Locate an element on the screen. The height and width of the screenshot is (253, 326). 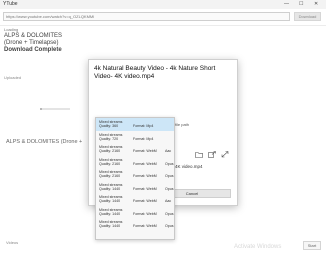
app-title: YTube is located at coordinates (10, 4).